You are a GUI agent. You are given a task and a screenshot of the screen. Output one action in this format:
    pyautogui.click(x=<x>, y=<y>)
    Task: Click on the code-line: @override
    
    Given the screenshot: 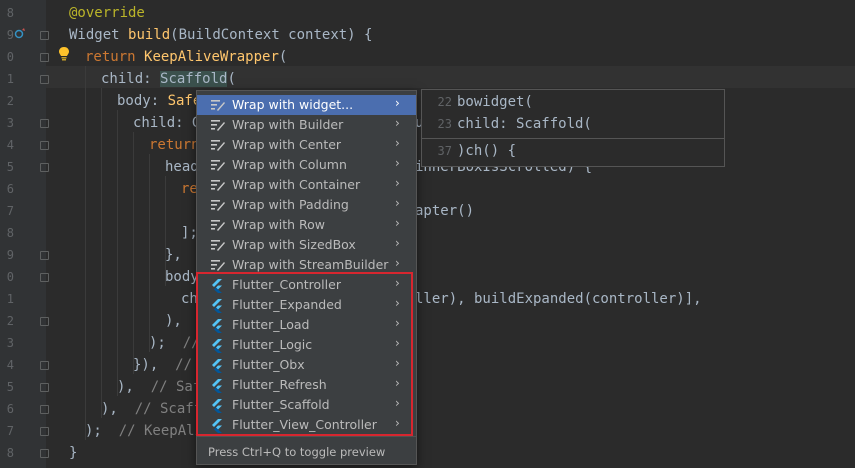 What is the action you would take?
    pyautogui.click(x=107, y=13)
    